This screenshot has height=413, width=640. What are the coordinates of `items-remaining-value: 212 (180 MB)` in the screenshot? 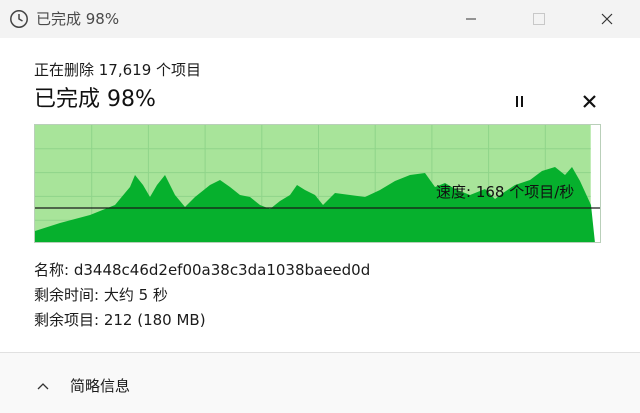 It's located at (154, 320).